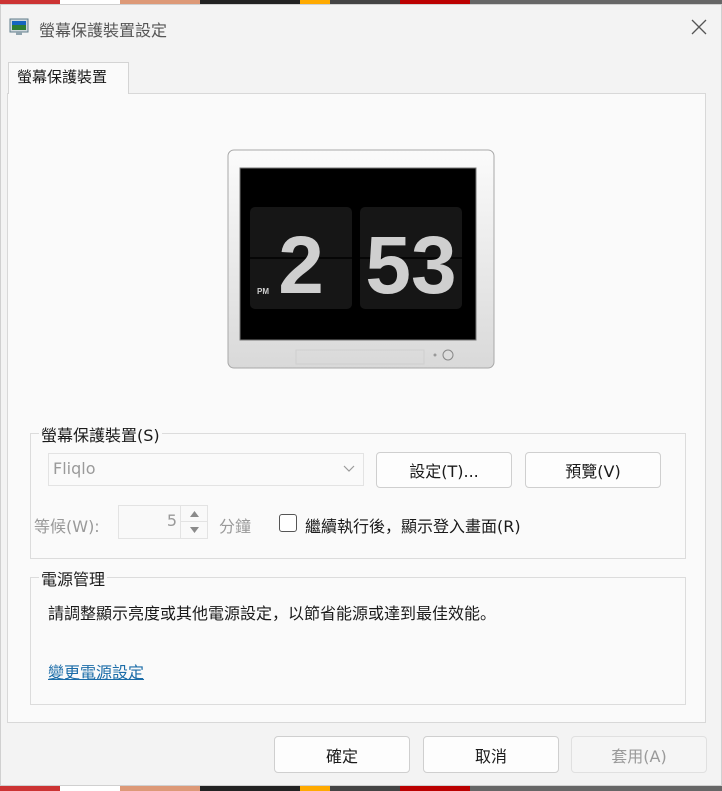  What do you see at coordinates (301, 265) in the screenshot?
I see `clock-hour: 2` at bounding box center [301, 265].